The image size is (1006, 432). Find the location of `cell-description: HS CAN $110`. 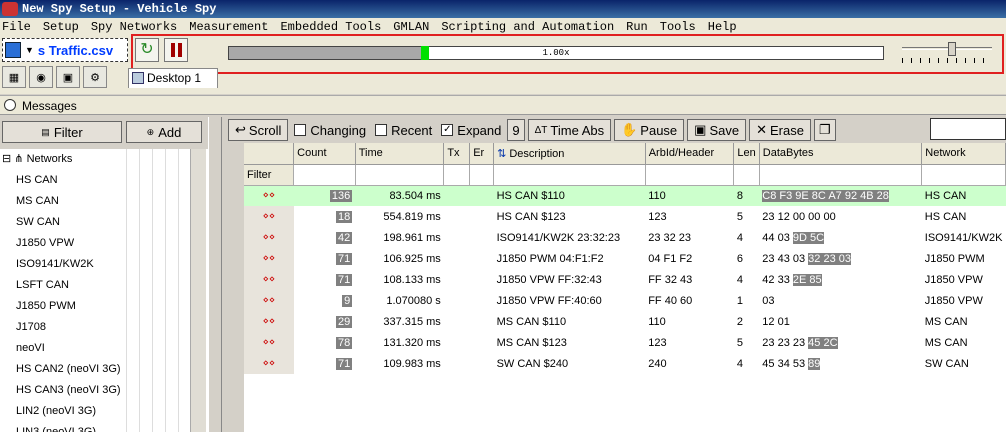

cell-description: HS CAN $110 is located at coordinates (569, 195).